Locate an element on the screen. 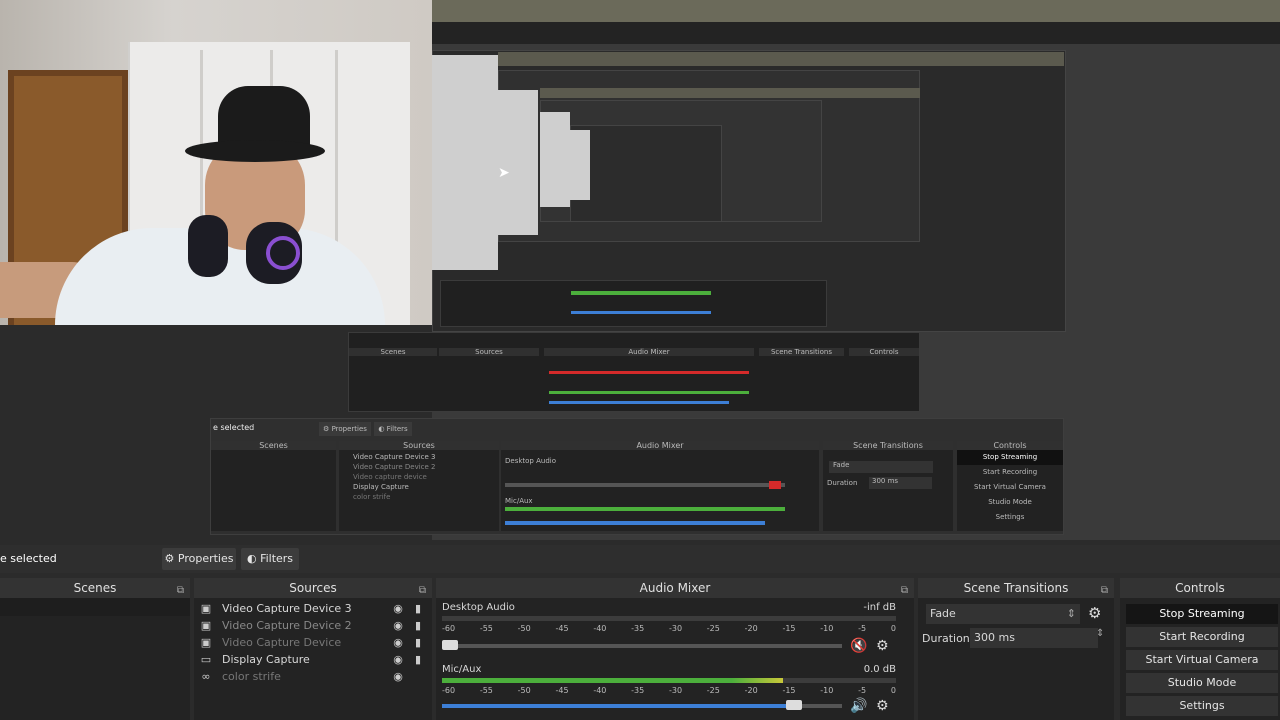 The width and height of the screenshot is (1280, 720). settings-button: Settings is located at coordinates (1202, 706).